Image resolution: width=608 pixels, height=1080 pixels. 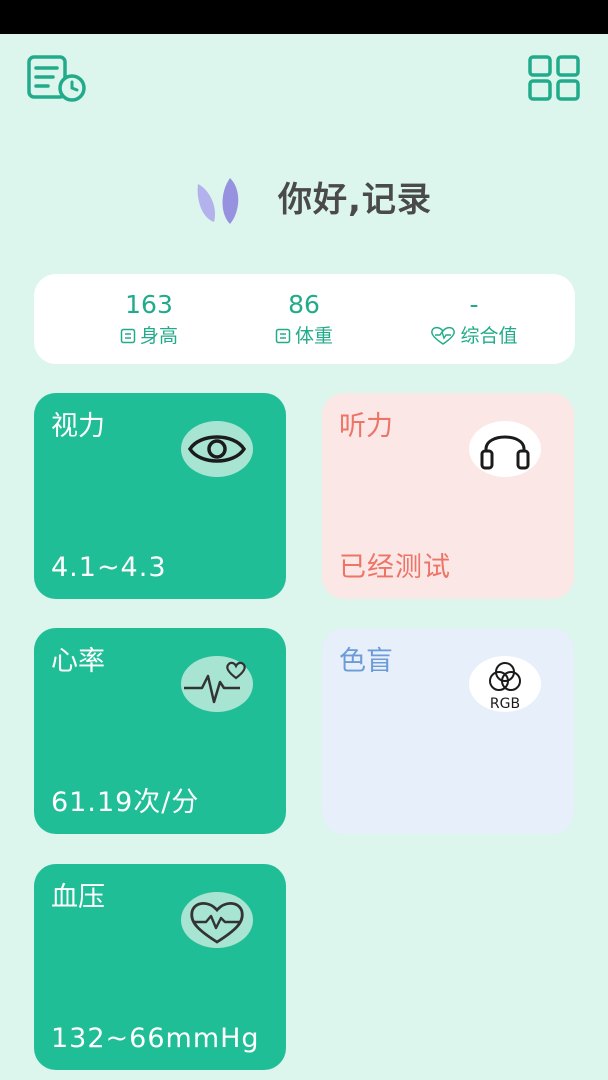 I want to click on eye-icon, so click(x=217, y=449).